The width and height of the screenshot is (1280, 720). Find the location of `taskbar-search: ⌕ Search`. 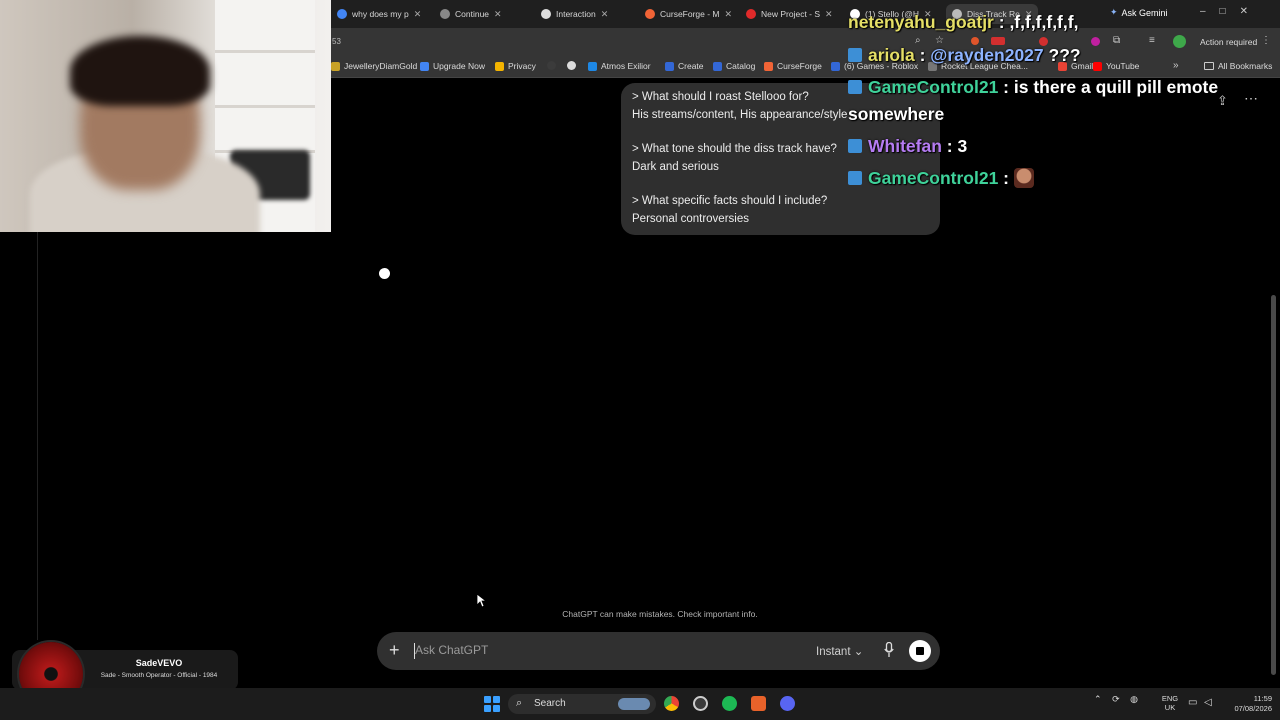

taskbar-search: ⌕ Search is located at coordinates (582, 704).